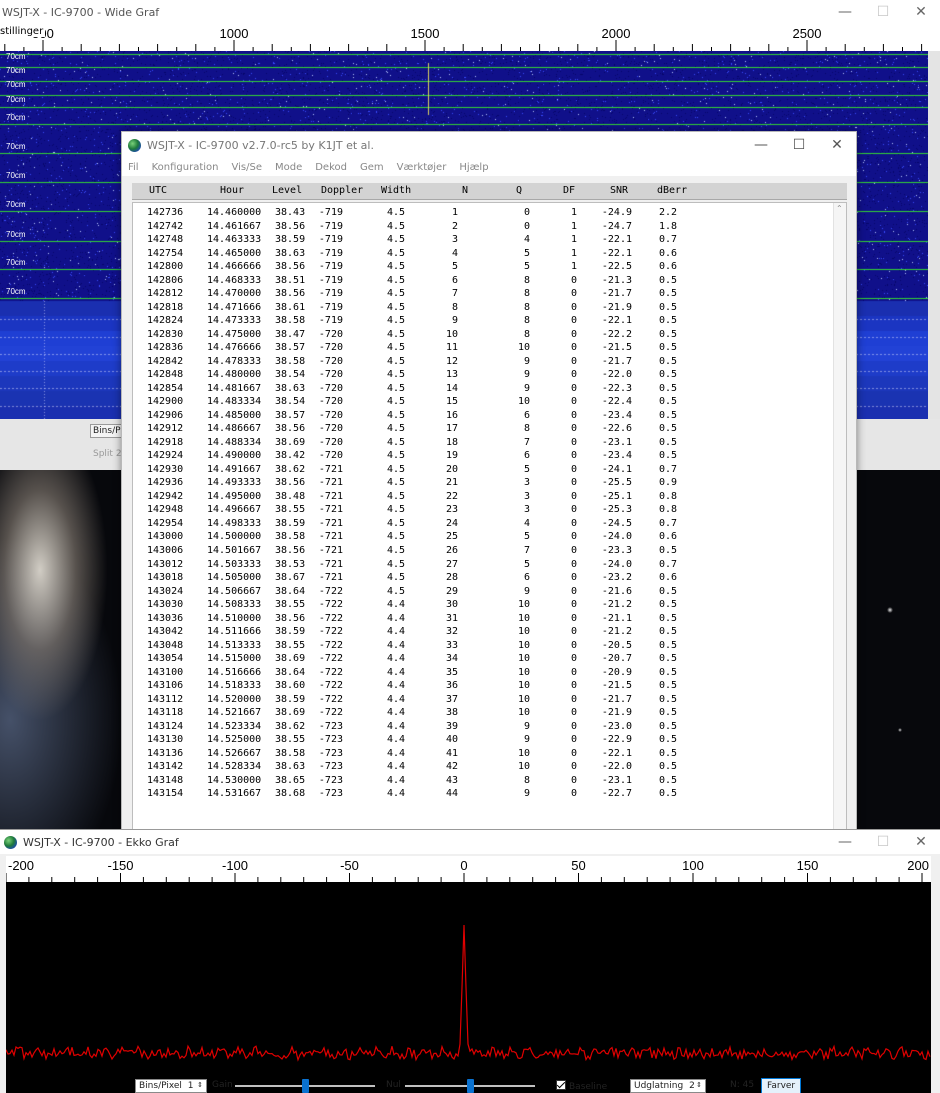 The image size is (940, 1093). What do you see at coordinates (395, 212) in the screenshot?
I see `cell-width: 4.5` at bounding box center [395, 212].